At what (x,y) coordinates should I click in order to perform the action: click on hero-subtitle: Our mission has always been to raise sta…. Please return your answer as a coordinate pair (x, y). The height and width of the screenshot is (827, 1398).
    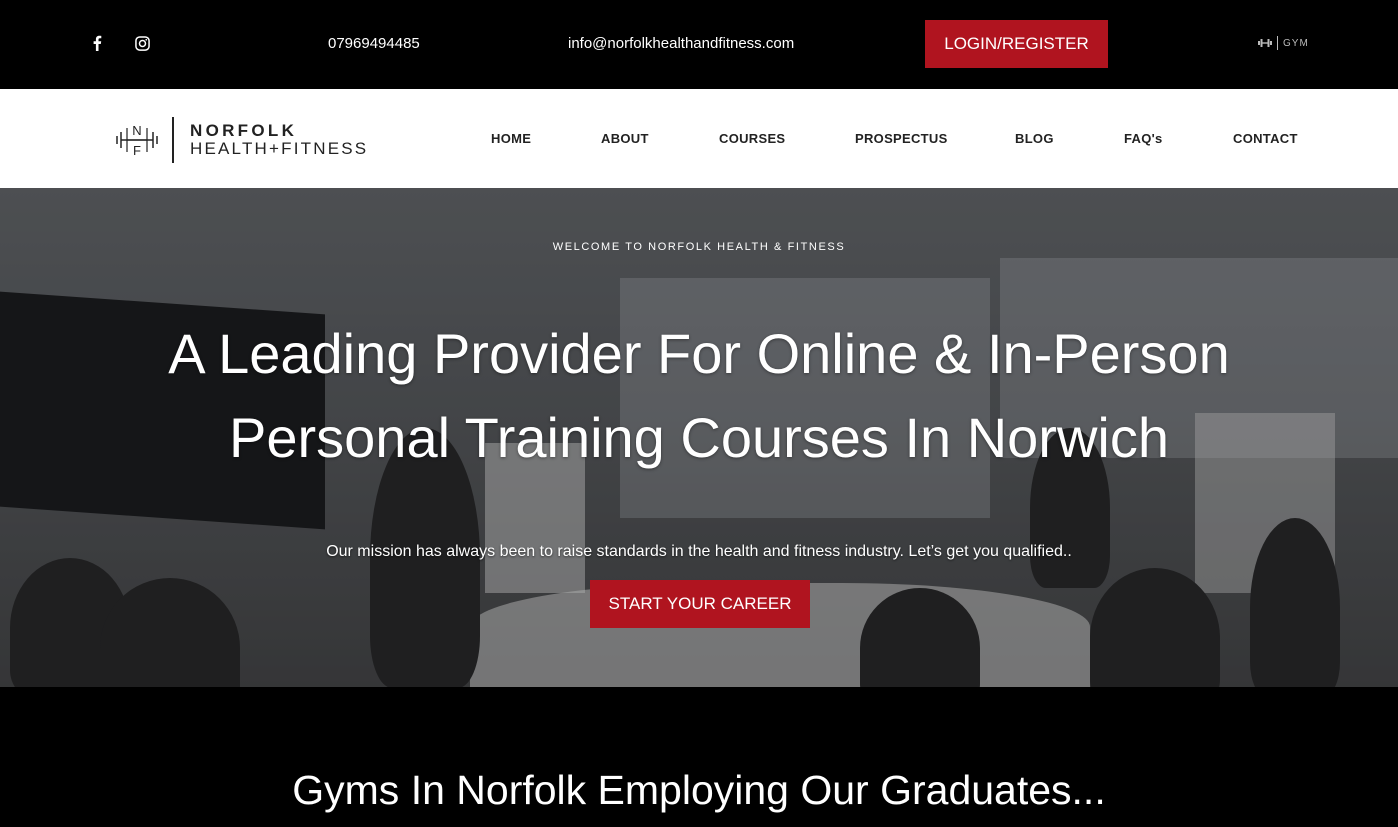
    Looking at the image, I should click on (699, 551).